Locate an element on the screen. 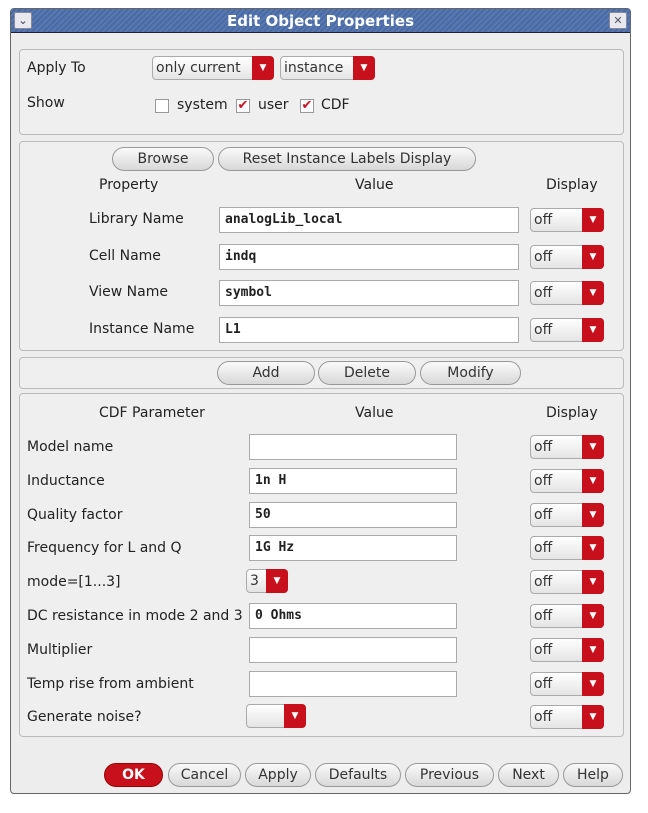 The image size is (648, 813). system-checkbox is located at coordinates (162, 106).